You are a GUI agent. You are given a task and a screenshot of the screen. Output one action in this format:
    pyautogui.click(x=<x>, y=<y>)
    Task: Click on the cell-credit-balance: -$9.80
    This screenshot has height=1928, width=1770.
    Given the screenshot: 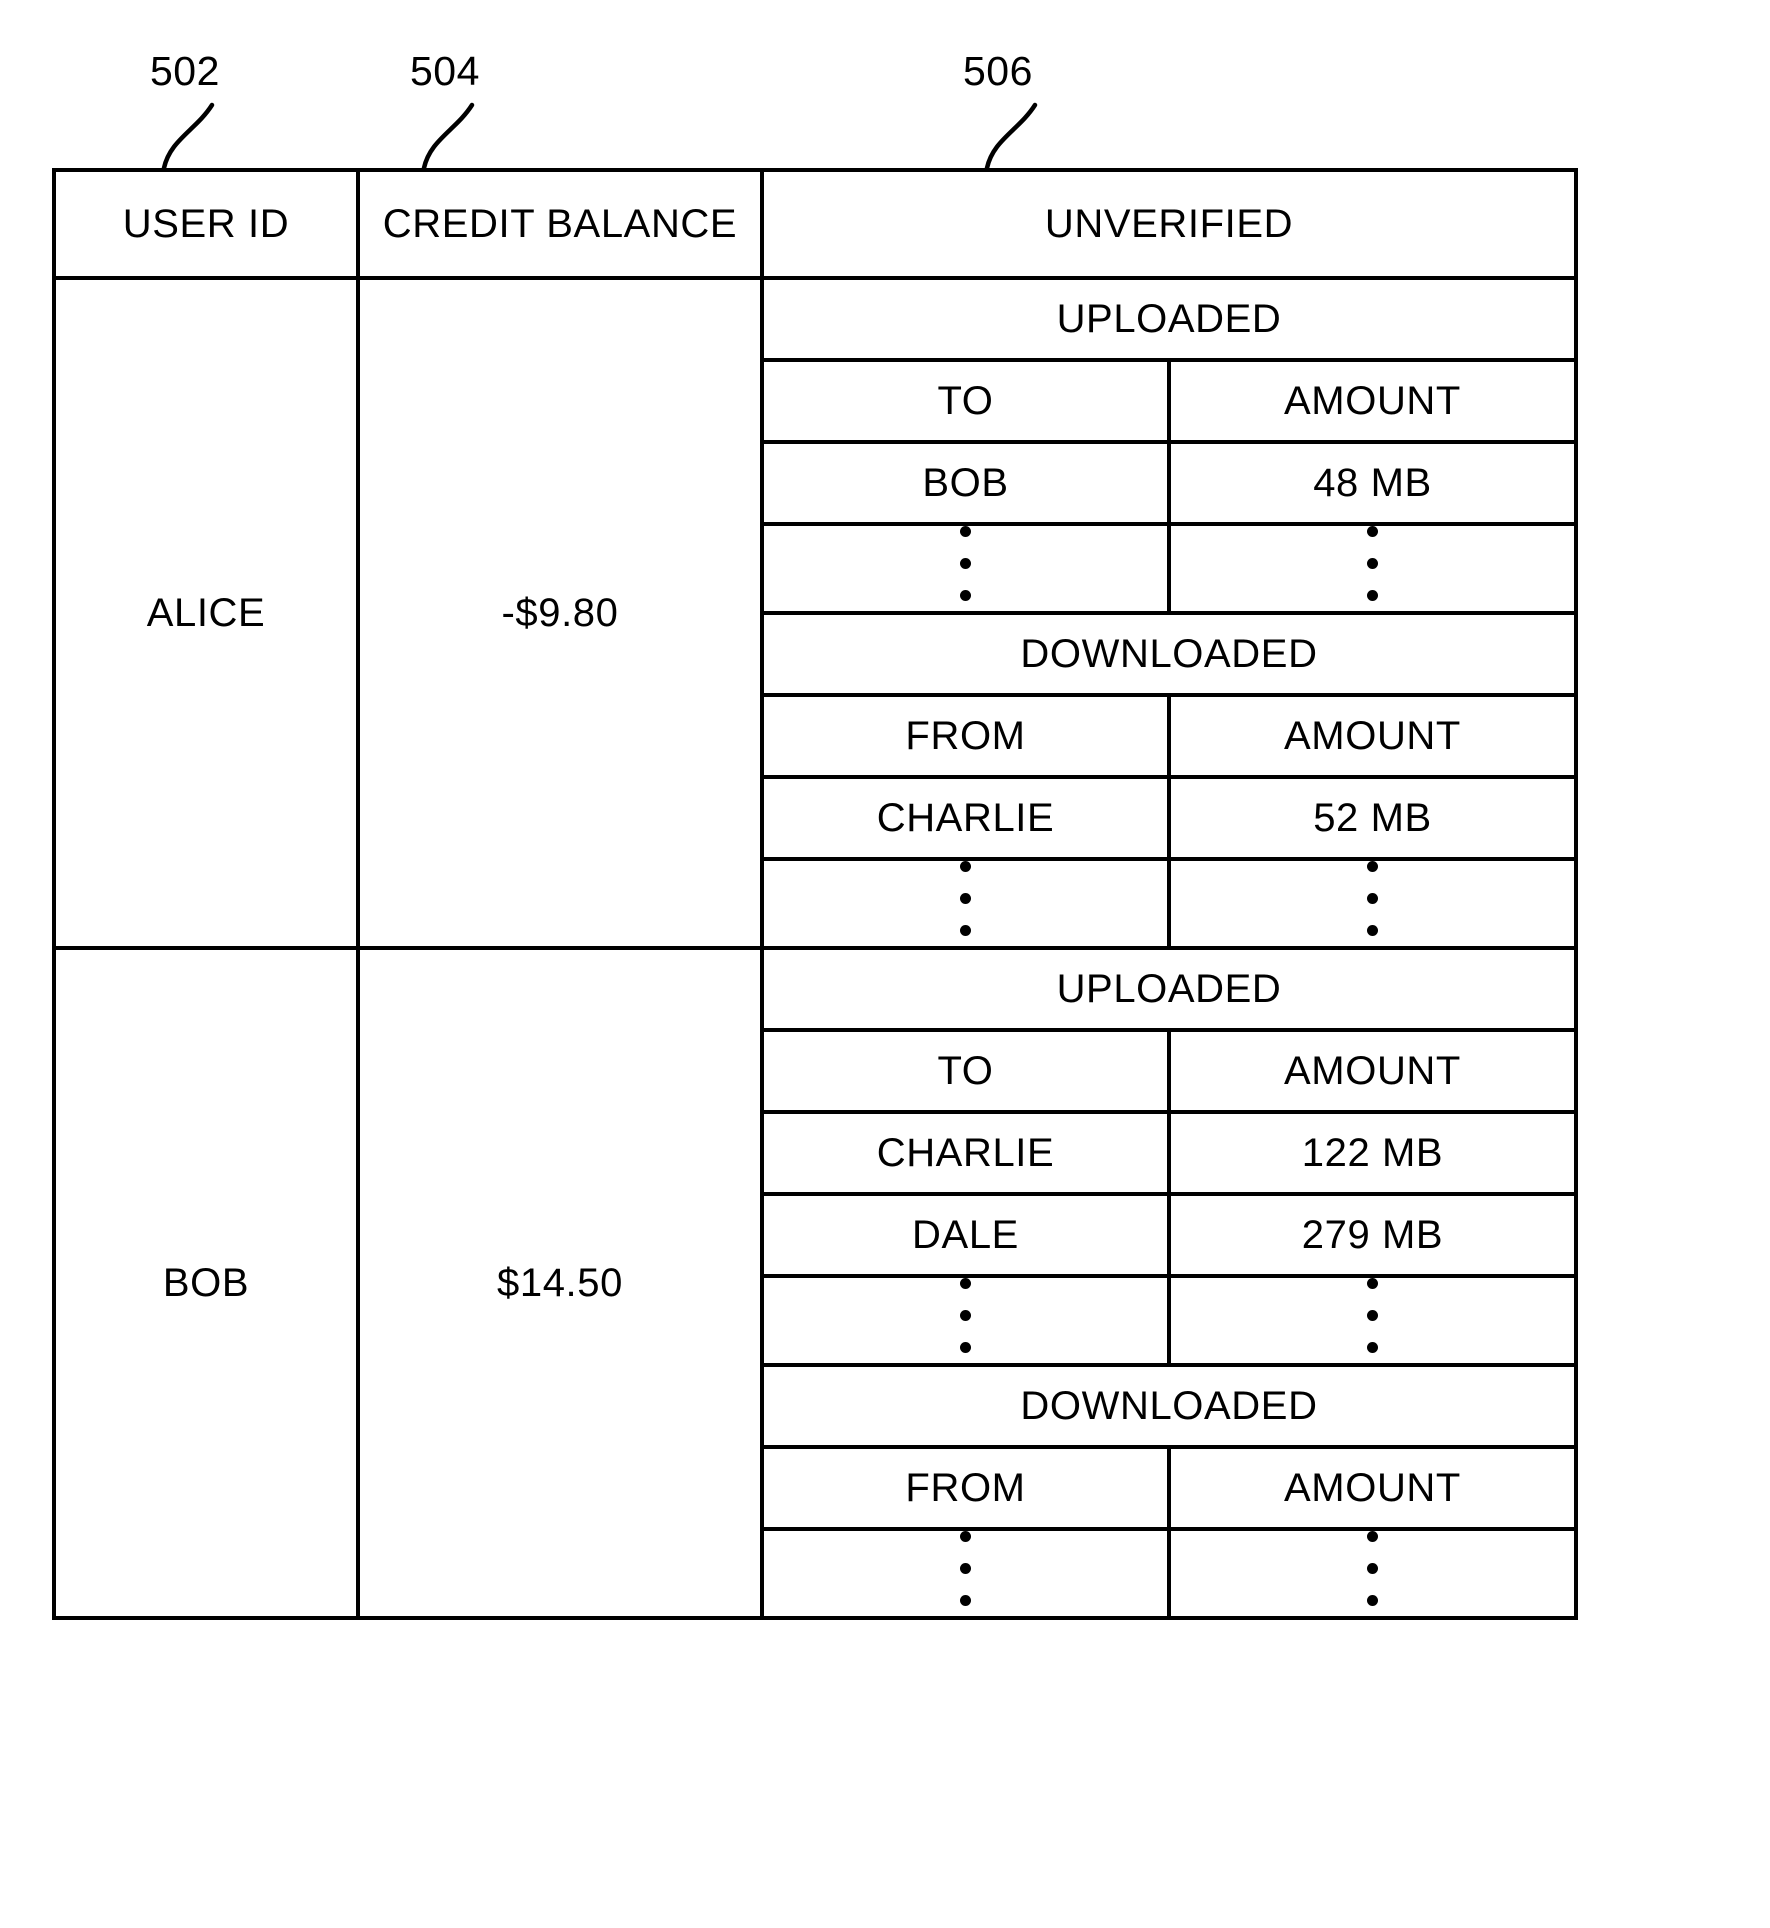 What is the action you would take?
    pyautogui.click(x=560, y=613)
    